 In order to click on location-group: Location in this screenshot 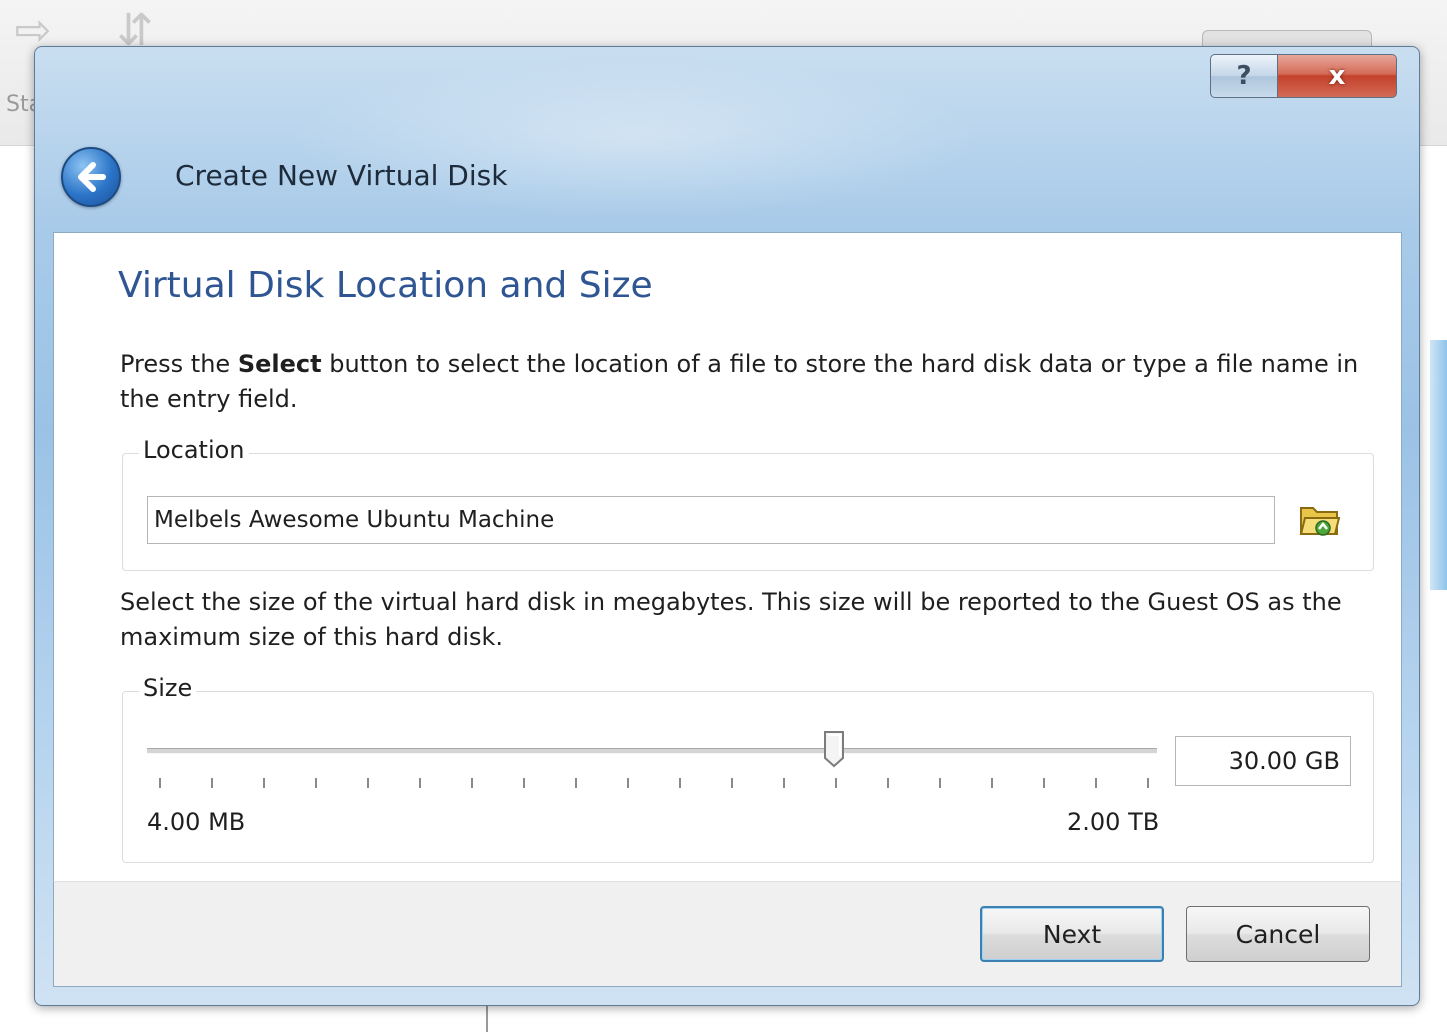, I will do `click(748, 503)`.